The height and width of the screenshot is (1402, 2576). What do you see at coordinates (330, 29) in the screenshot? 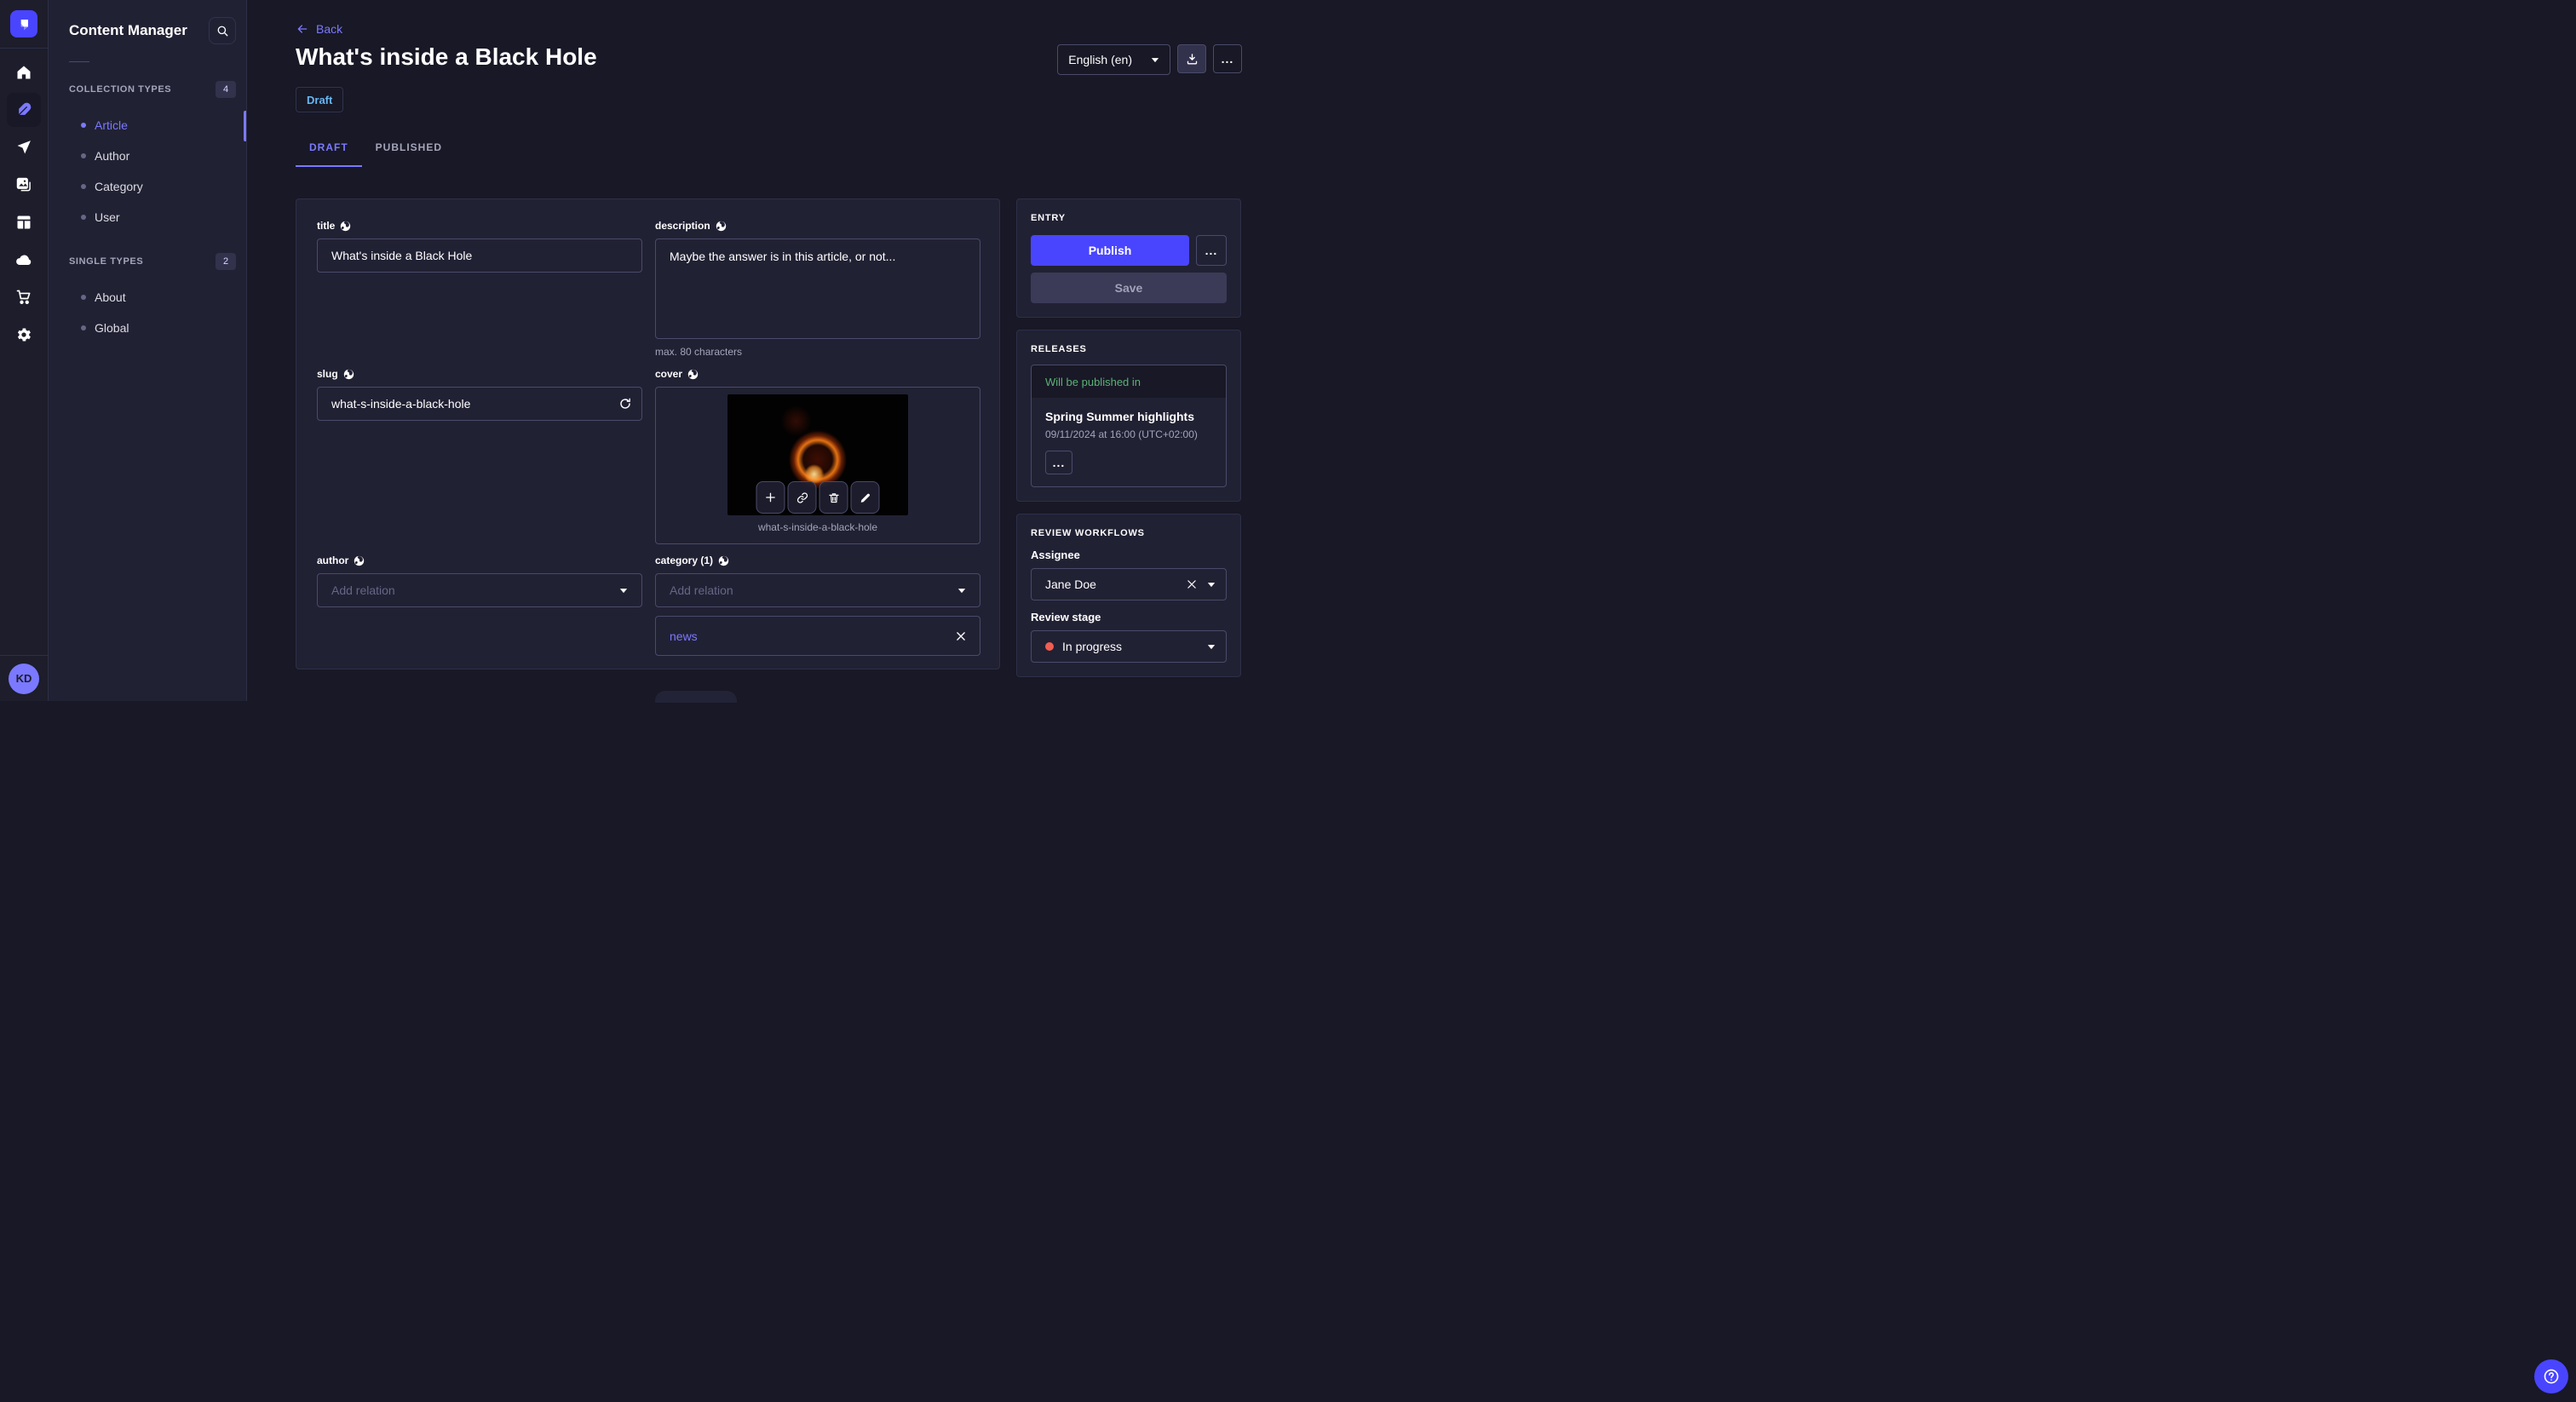
I see `back-label: Back` at bounding box center [330, 29].